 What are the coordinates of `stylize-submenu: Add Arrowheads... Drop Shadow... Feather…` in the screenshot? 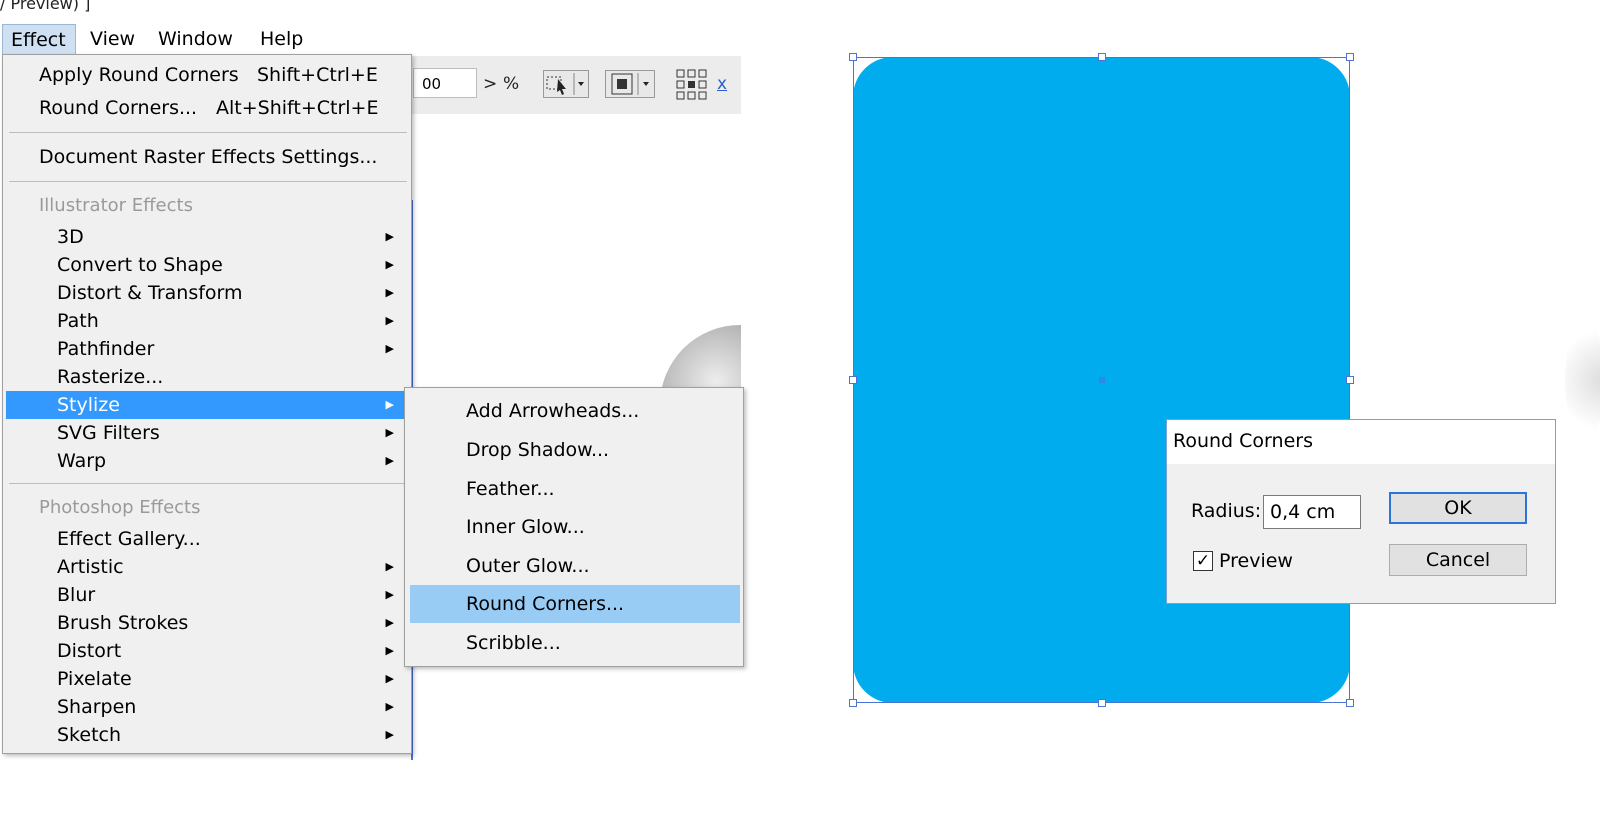 It's located at (574, 527).